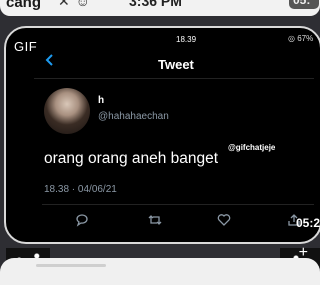 This screenshot has height=285, width=320. What do you see at coordinates (174, 78) in the screenshot?
I see `nav-divider` at bounding box center [174, 78].